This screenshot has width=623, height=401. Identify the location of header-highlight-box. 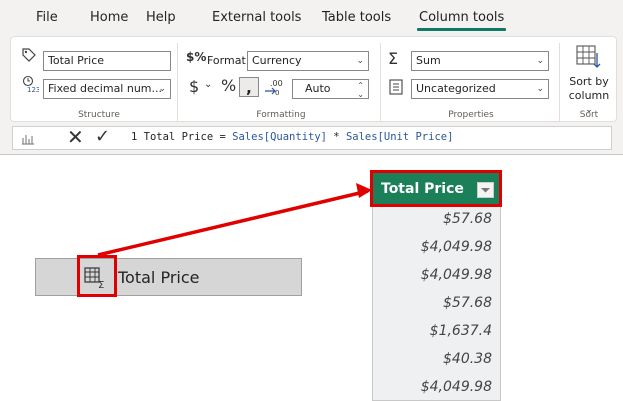
(436, 188).